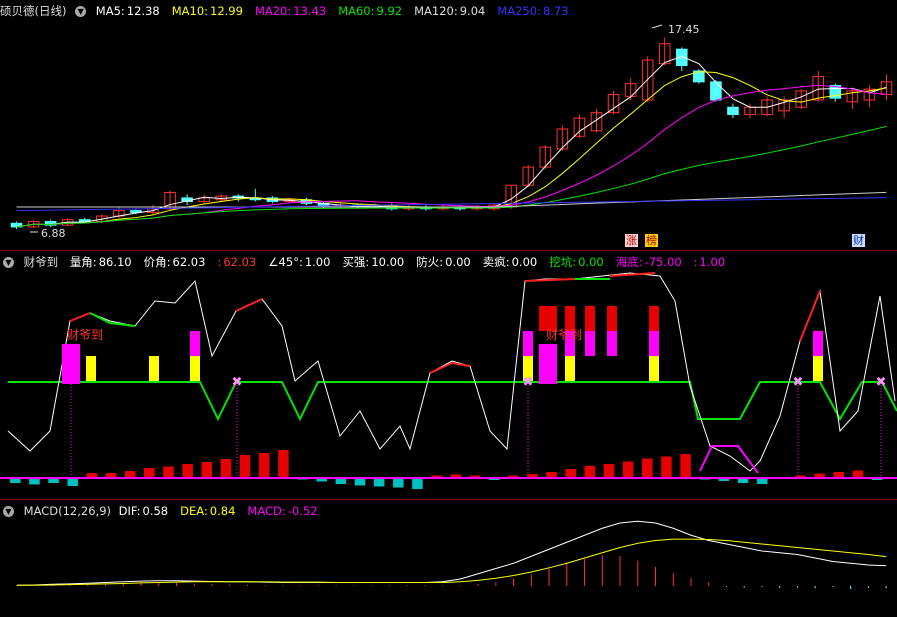 The height and width of the screenshot is (617, 897). What do you see at coordinates (684, 29) in the screenshot?
I see `high-price-label: 17.45` at bounding box center [684, 29].